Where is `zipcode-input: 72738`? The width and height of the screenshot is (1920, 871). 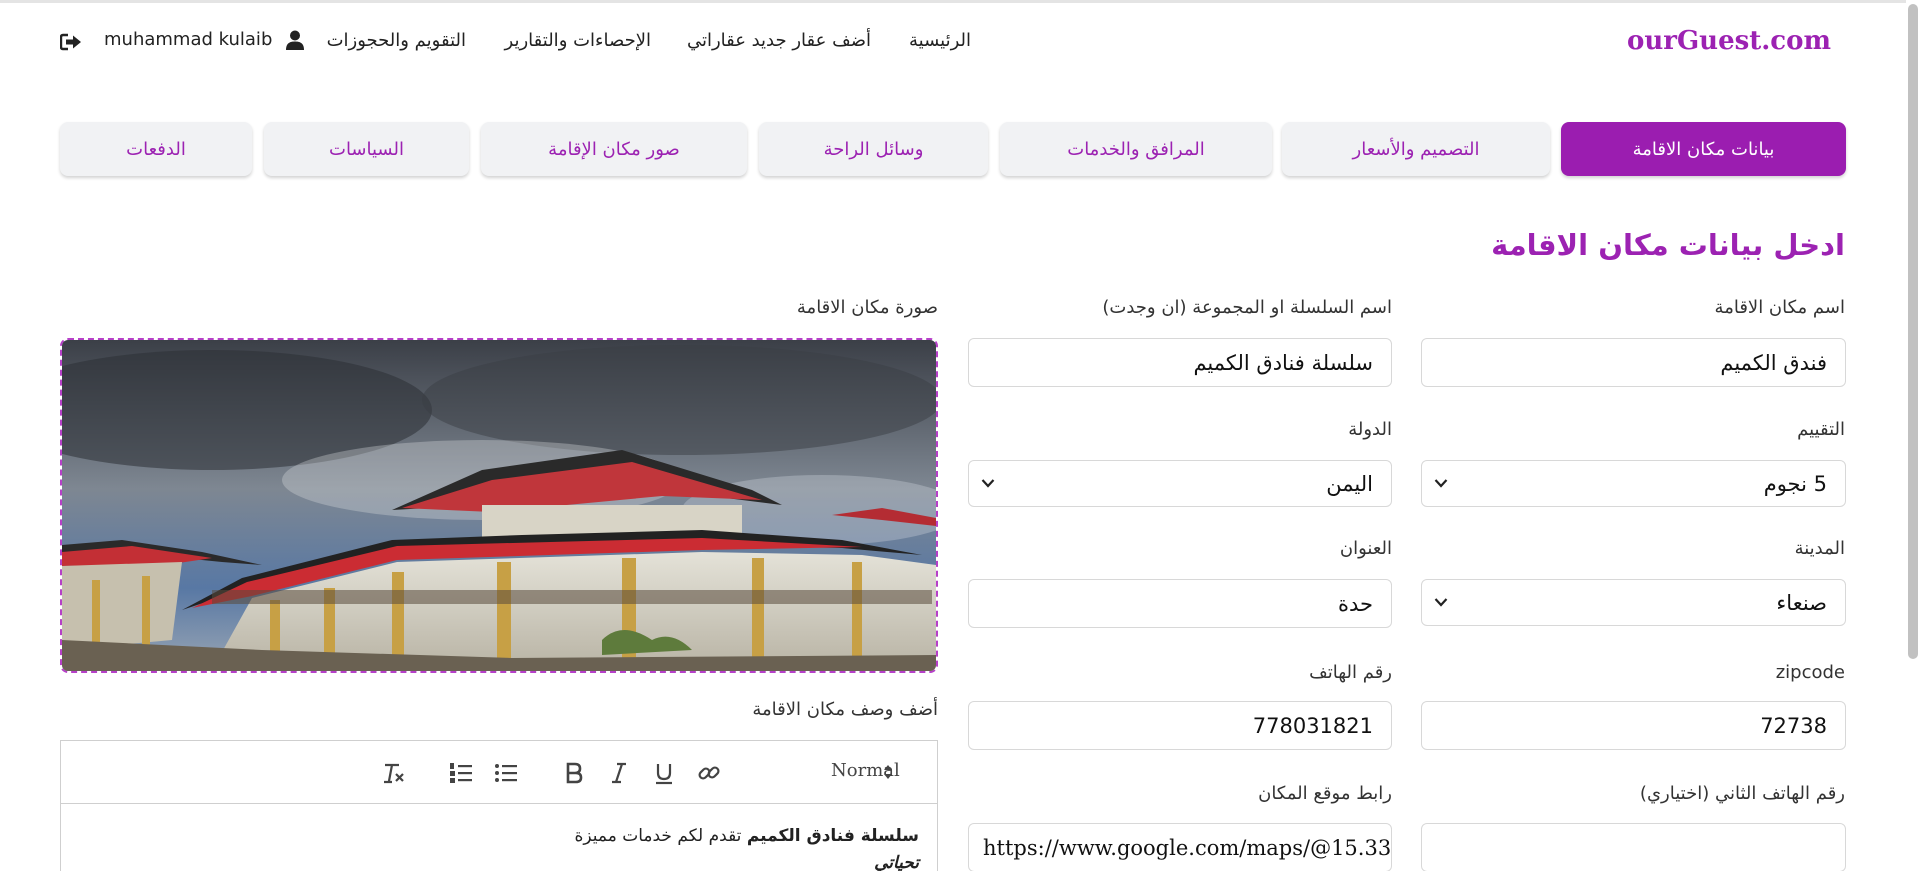 zipcode-input: 72738 is located at coordinates (1633, 725).